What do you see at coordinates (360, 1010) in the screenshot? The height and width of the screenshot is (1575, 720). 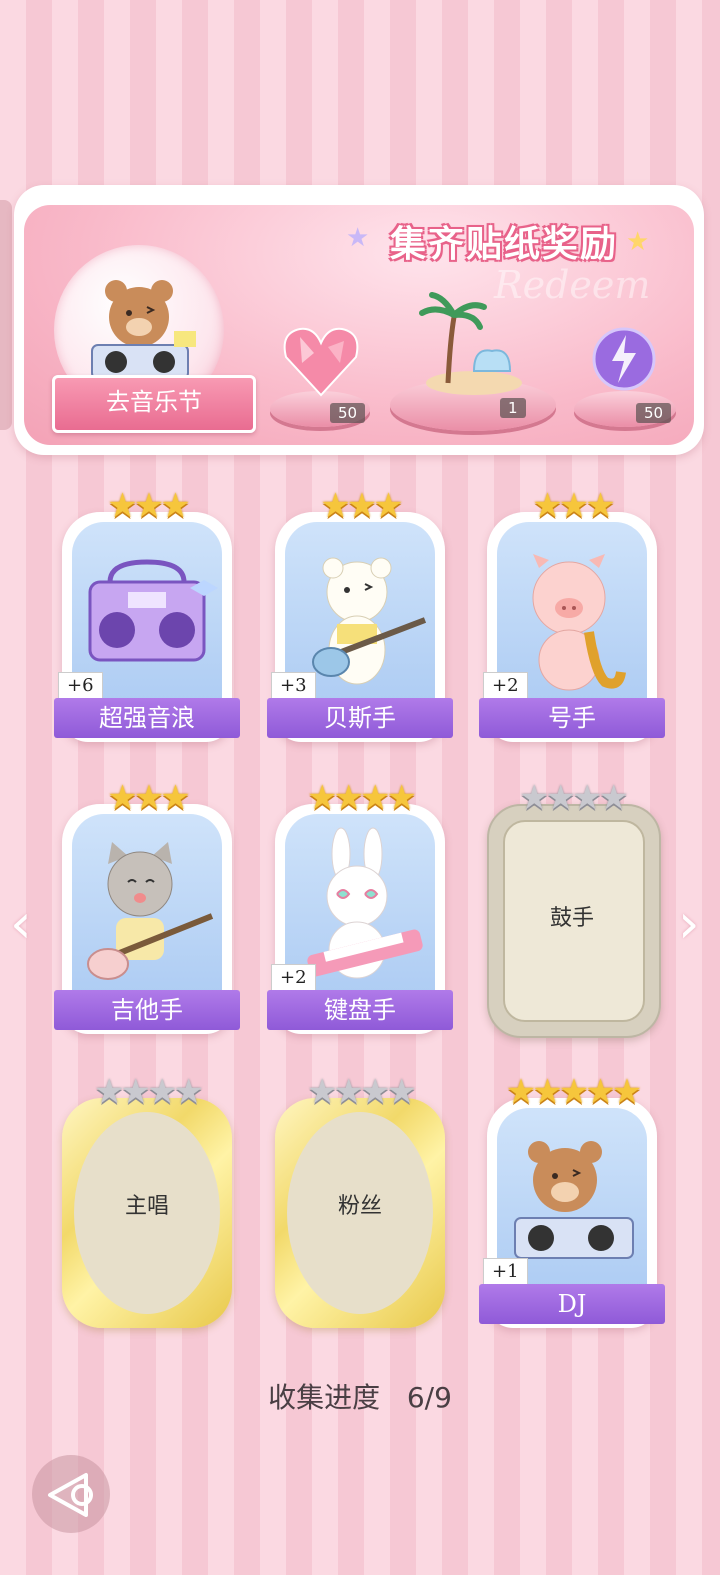 I see `sticker-label: 键盘手` at bounding box center [360, 1010].